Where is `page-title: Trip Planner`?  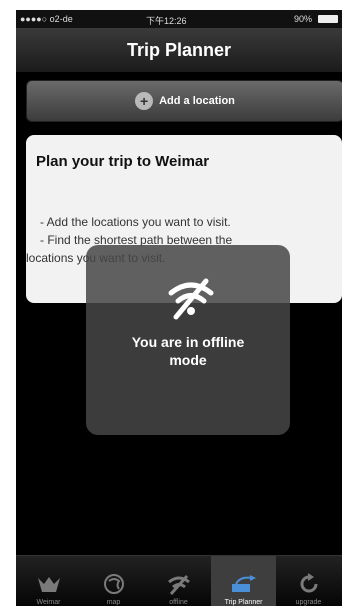 page-title: Trip Planner is located at coordinates (179, 50).